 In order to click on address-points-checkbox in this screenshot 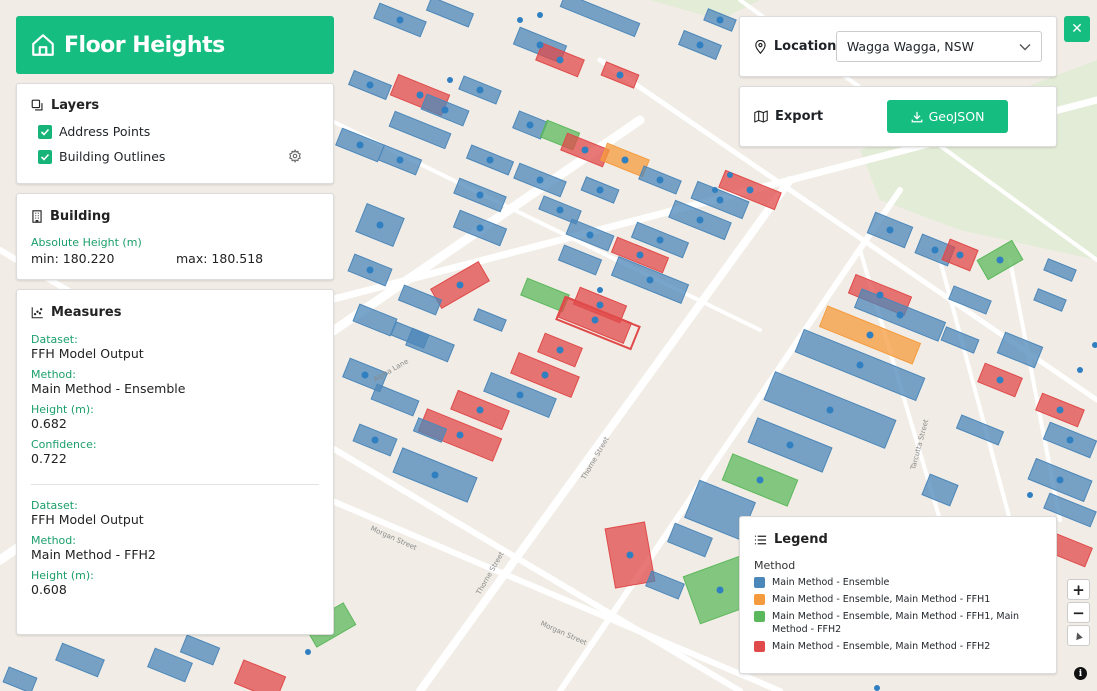, I will do `click(45, 131)`.